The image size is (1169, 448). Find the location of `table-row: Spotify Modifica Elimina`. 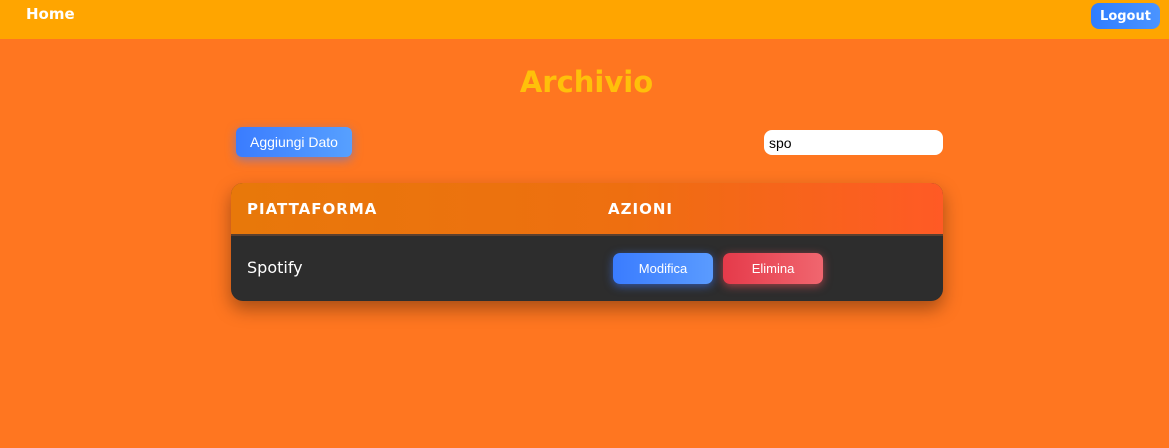

table-row: Spotify Modifica Elimina is located at coordinates (587, 268).